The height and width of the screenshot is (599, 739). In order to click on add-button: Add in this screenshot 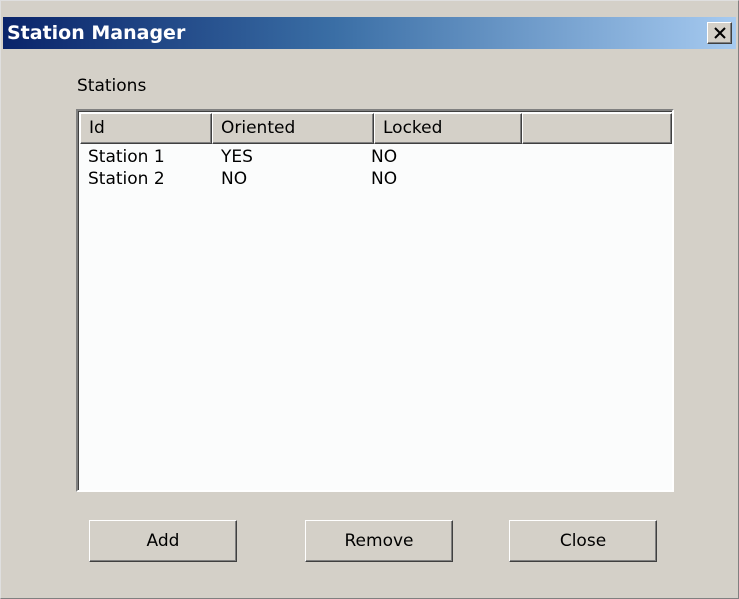, I will do `click(163, 541)`.